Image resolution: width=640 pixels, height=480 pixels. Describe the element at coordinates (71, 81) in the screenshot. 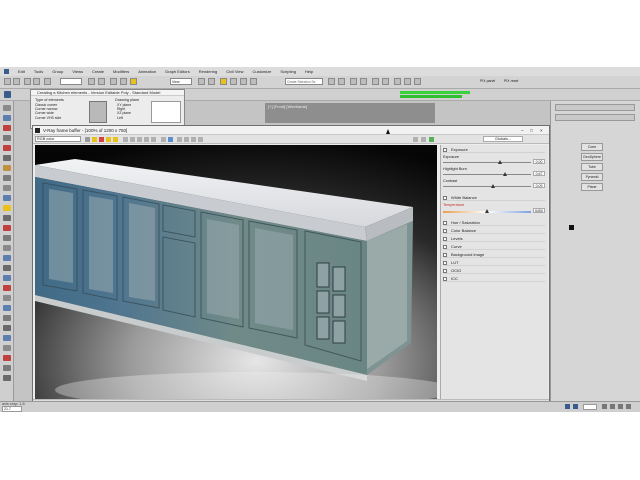

I see `filter-dropdown` at that location.